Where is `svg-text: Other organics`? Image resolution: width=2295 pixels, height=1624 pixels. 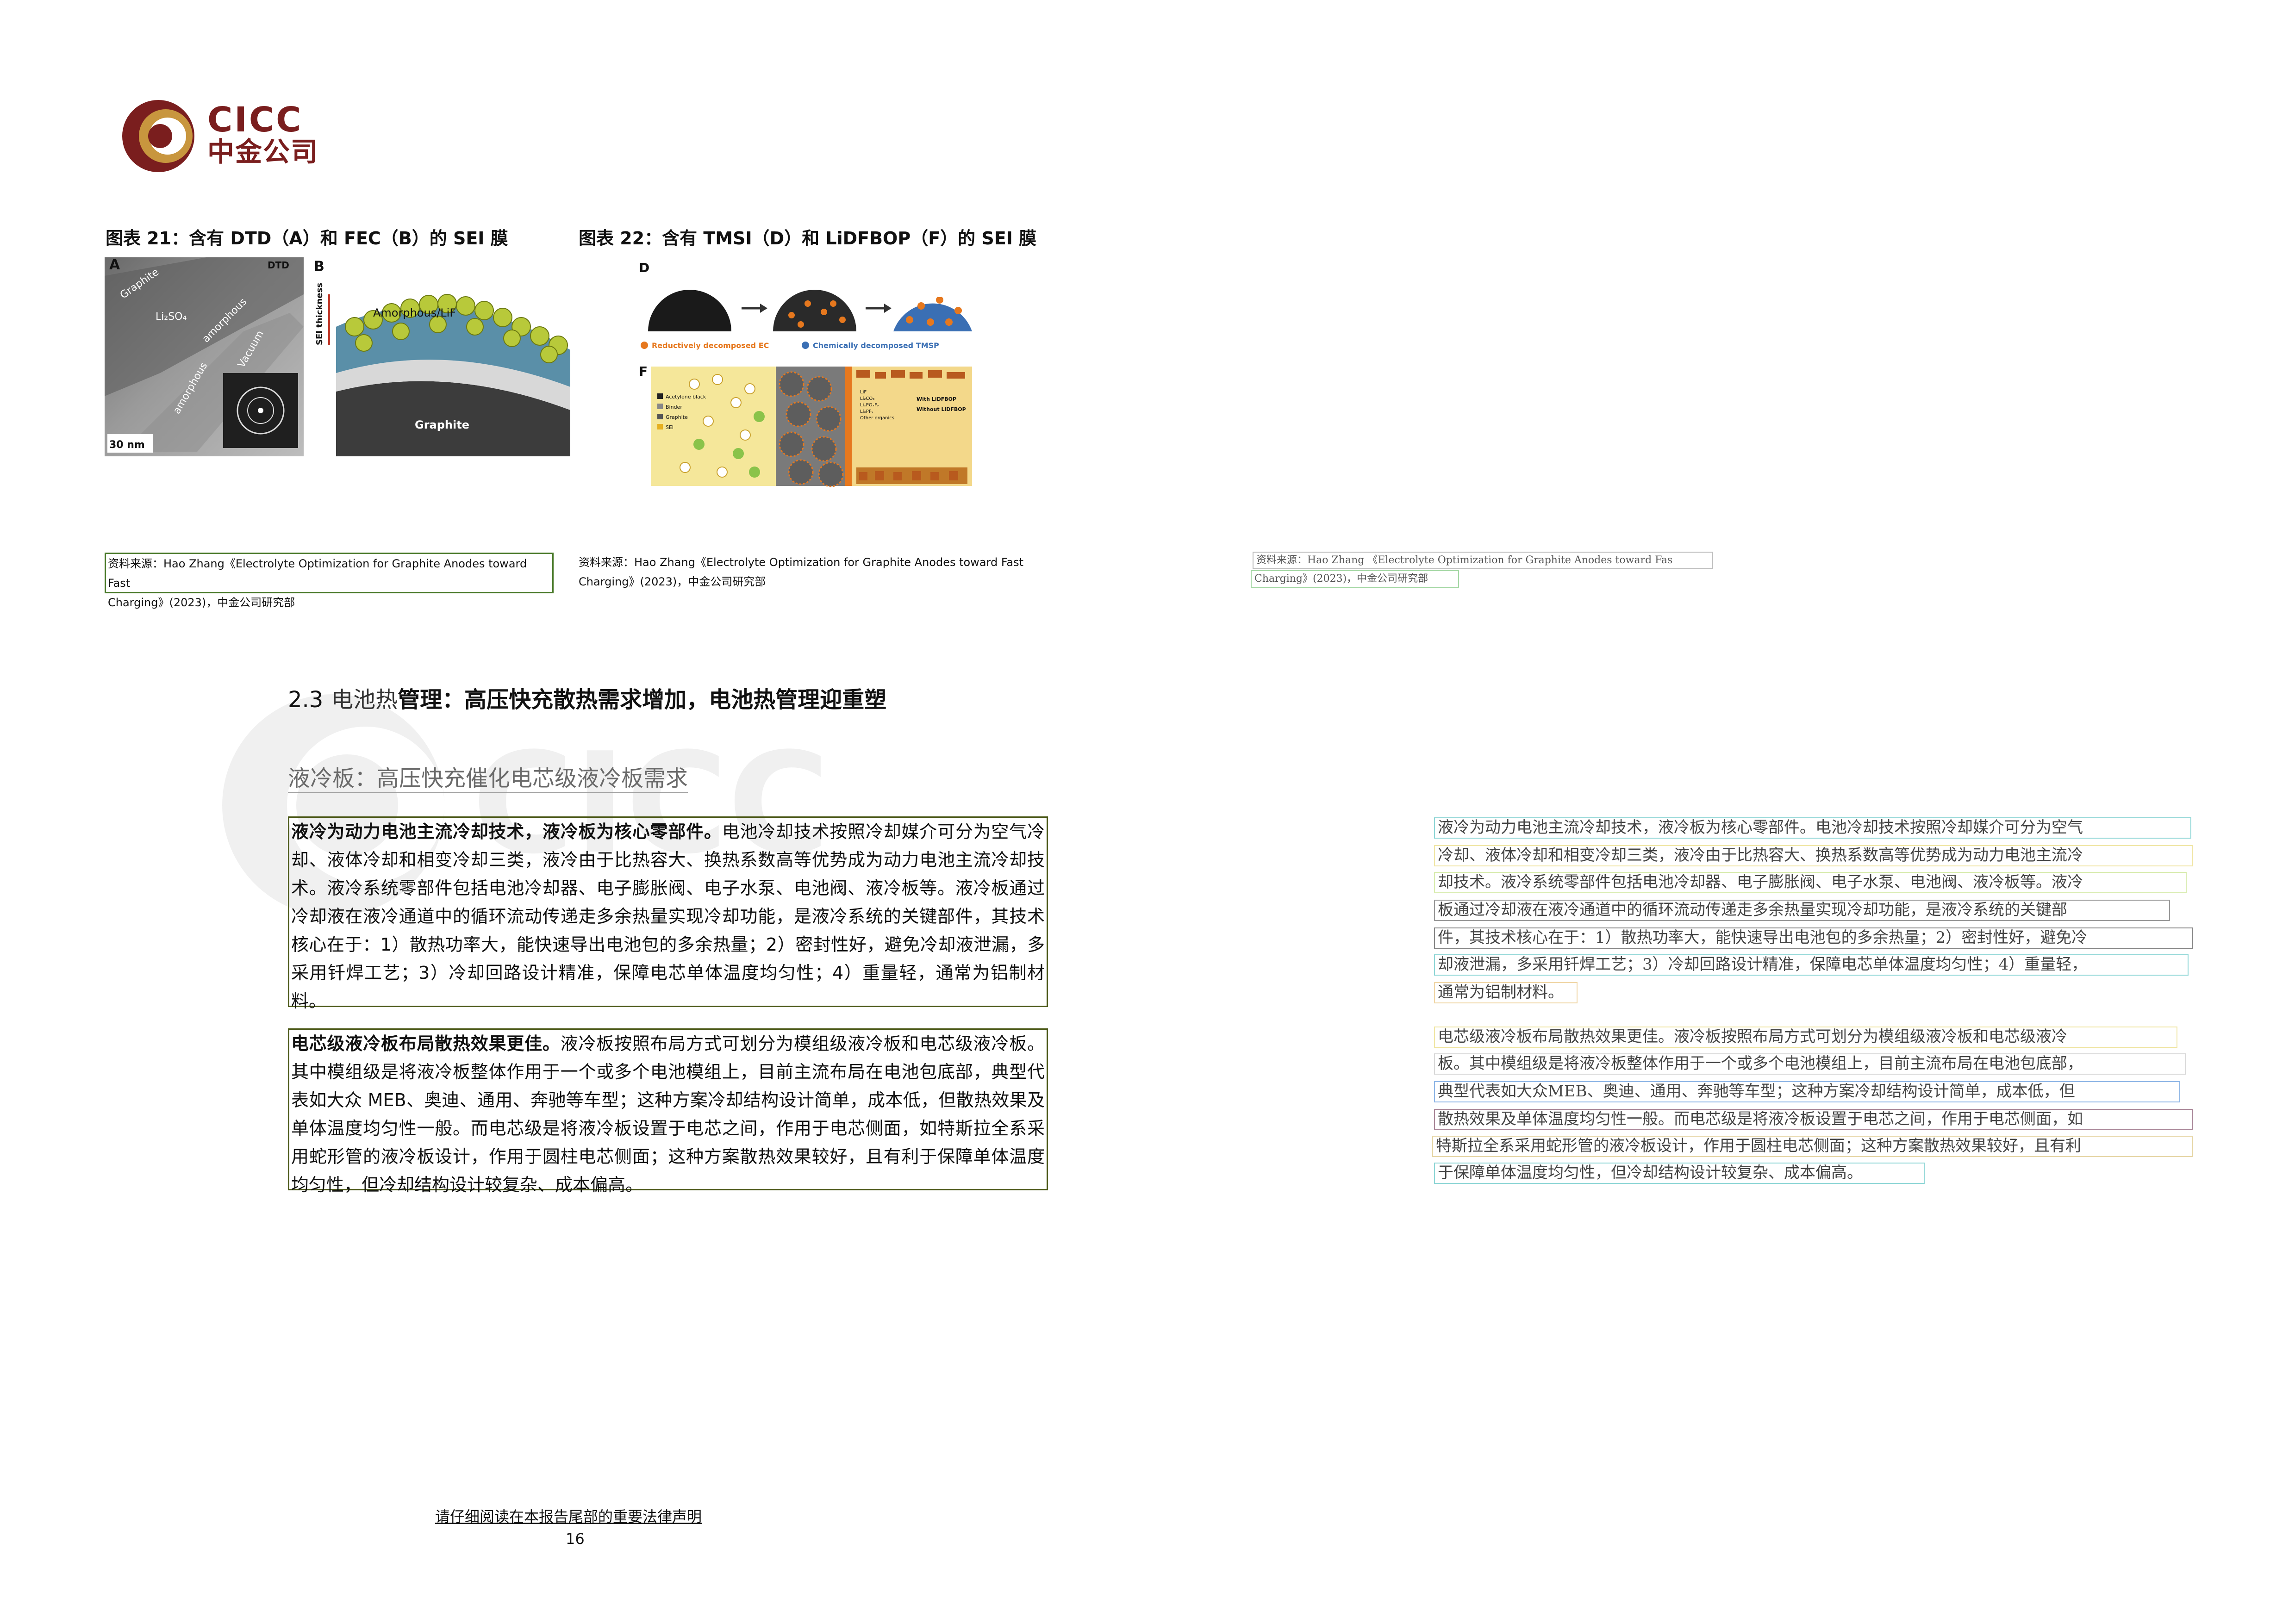 svg-text: Other organics is located at coordinates (877, 418).